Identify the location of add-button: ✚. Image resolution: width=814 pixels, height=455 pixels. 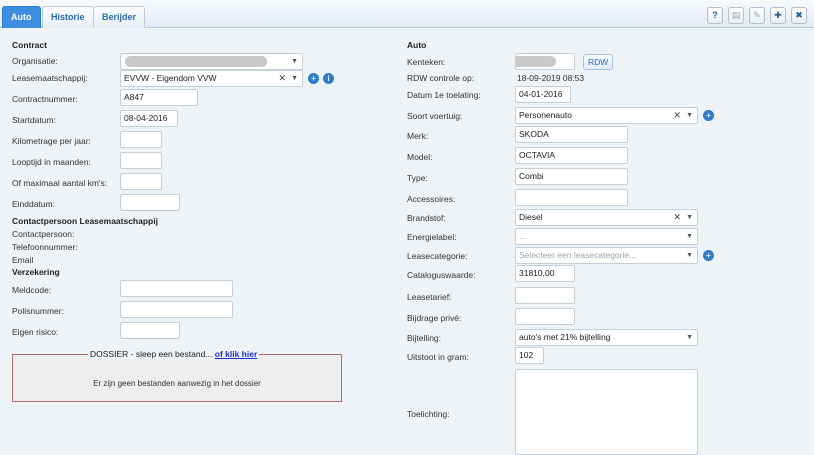
(778, 15).